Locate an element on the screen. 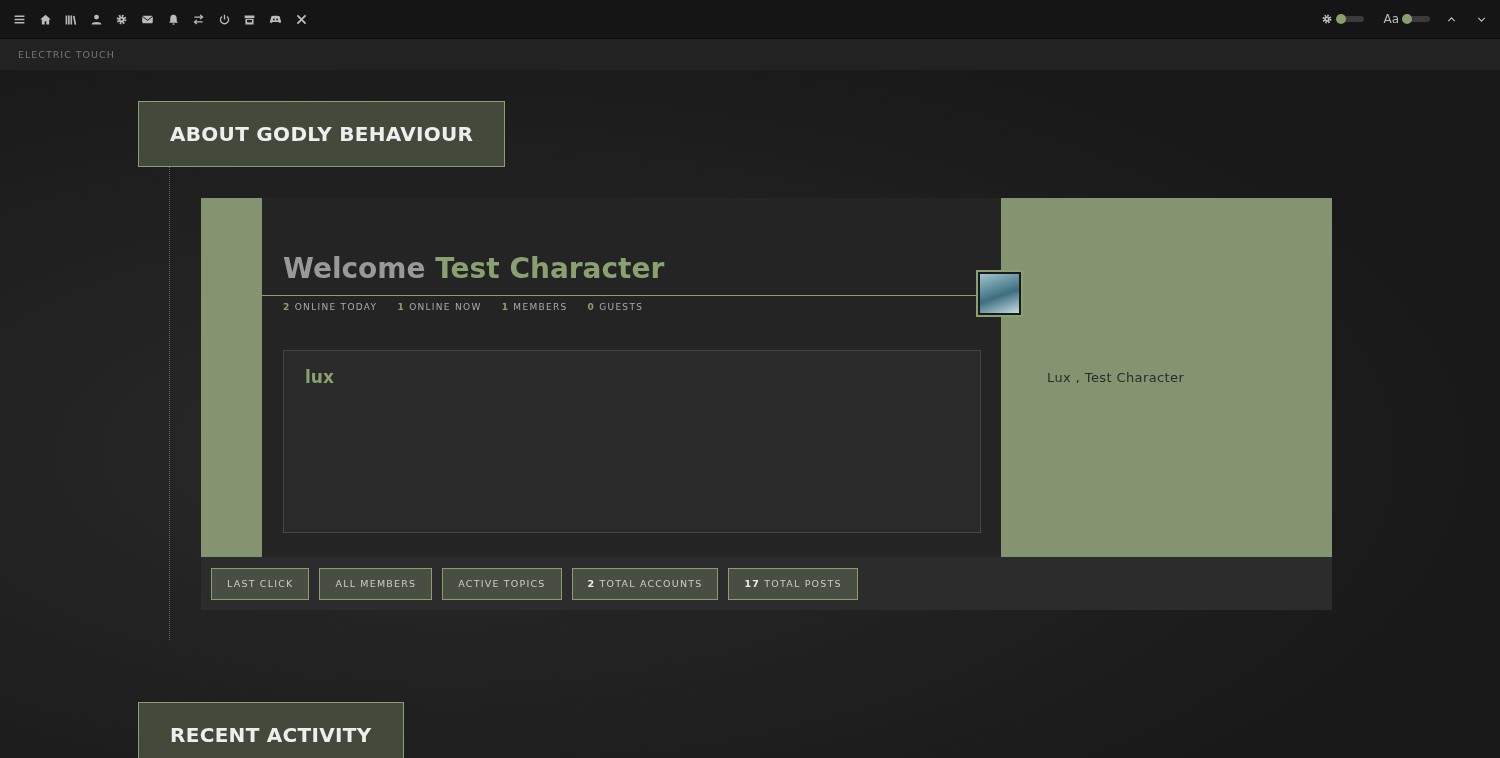  nav-button: ACTIVE TOPICS is located at coordinates (502, 583).